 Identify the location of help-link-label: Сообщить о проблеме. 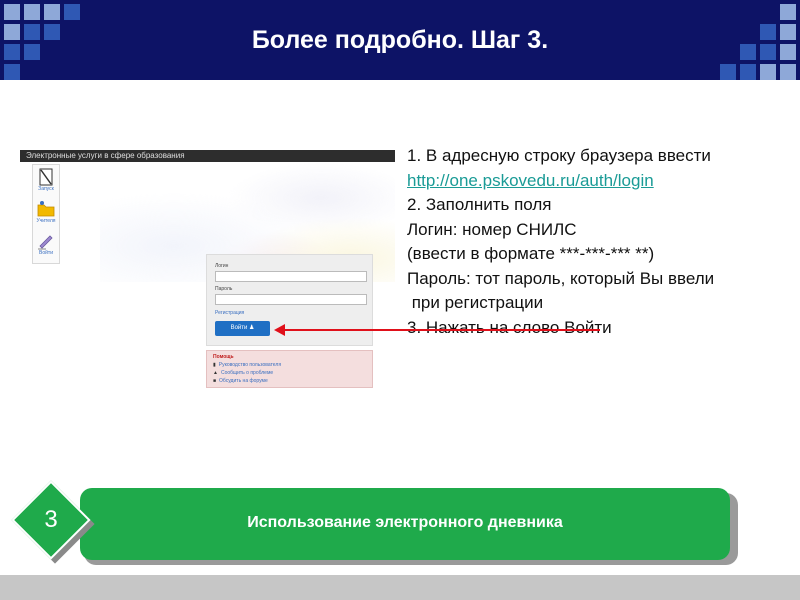
(247, 373).